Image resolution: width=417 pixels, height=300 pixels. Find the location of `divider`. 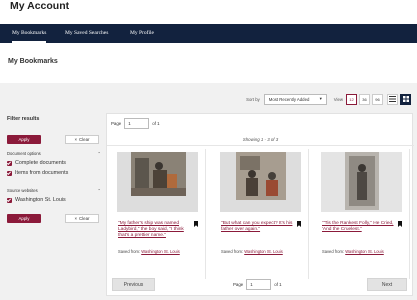

divider is located at coordinates (260, 145).